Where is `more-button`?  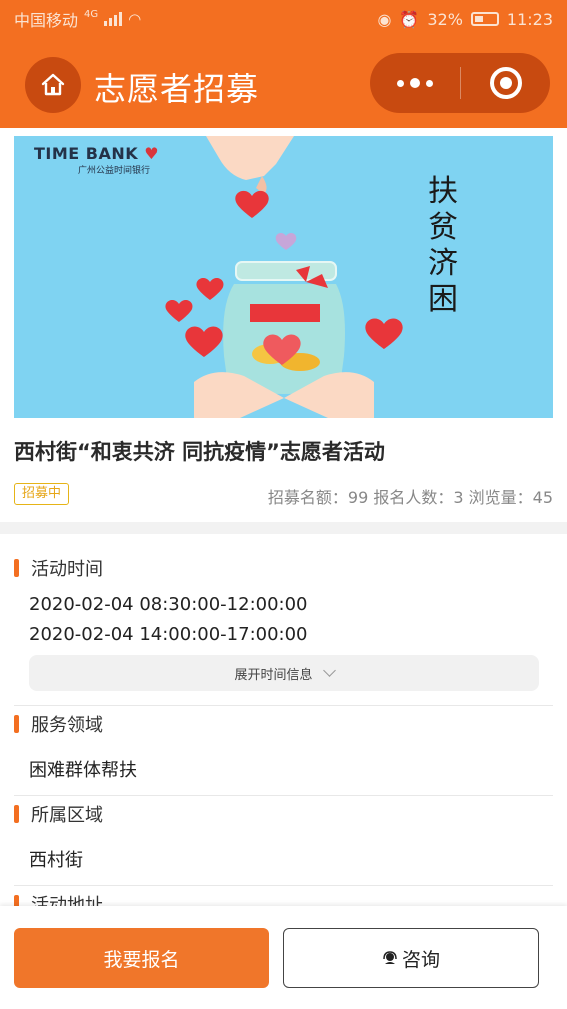
more-button is located at coordinates (415, 83).